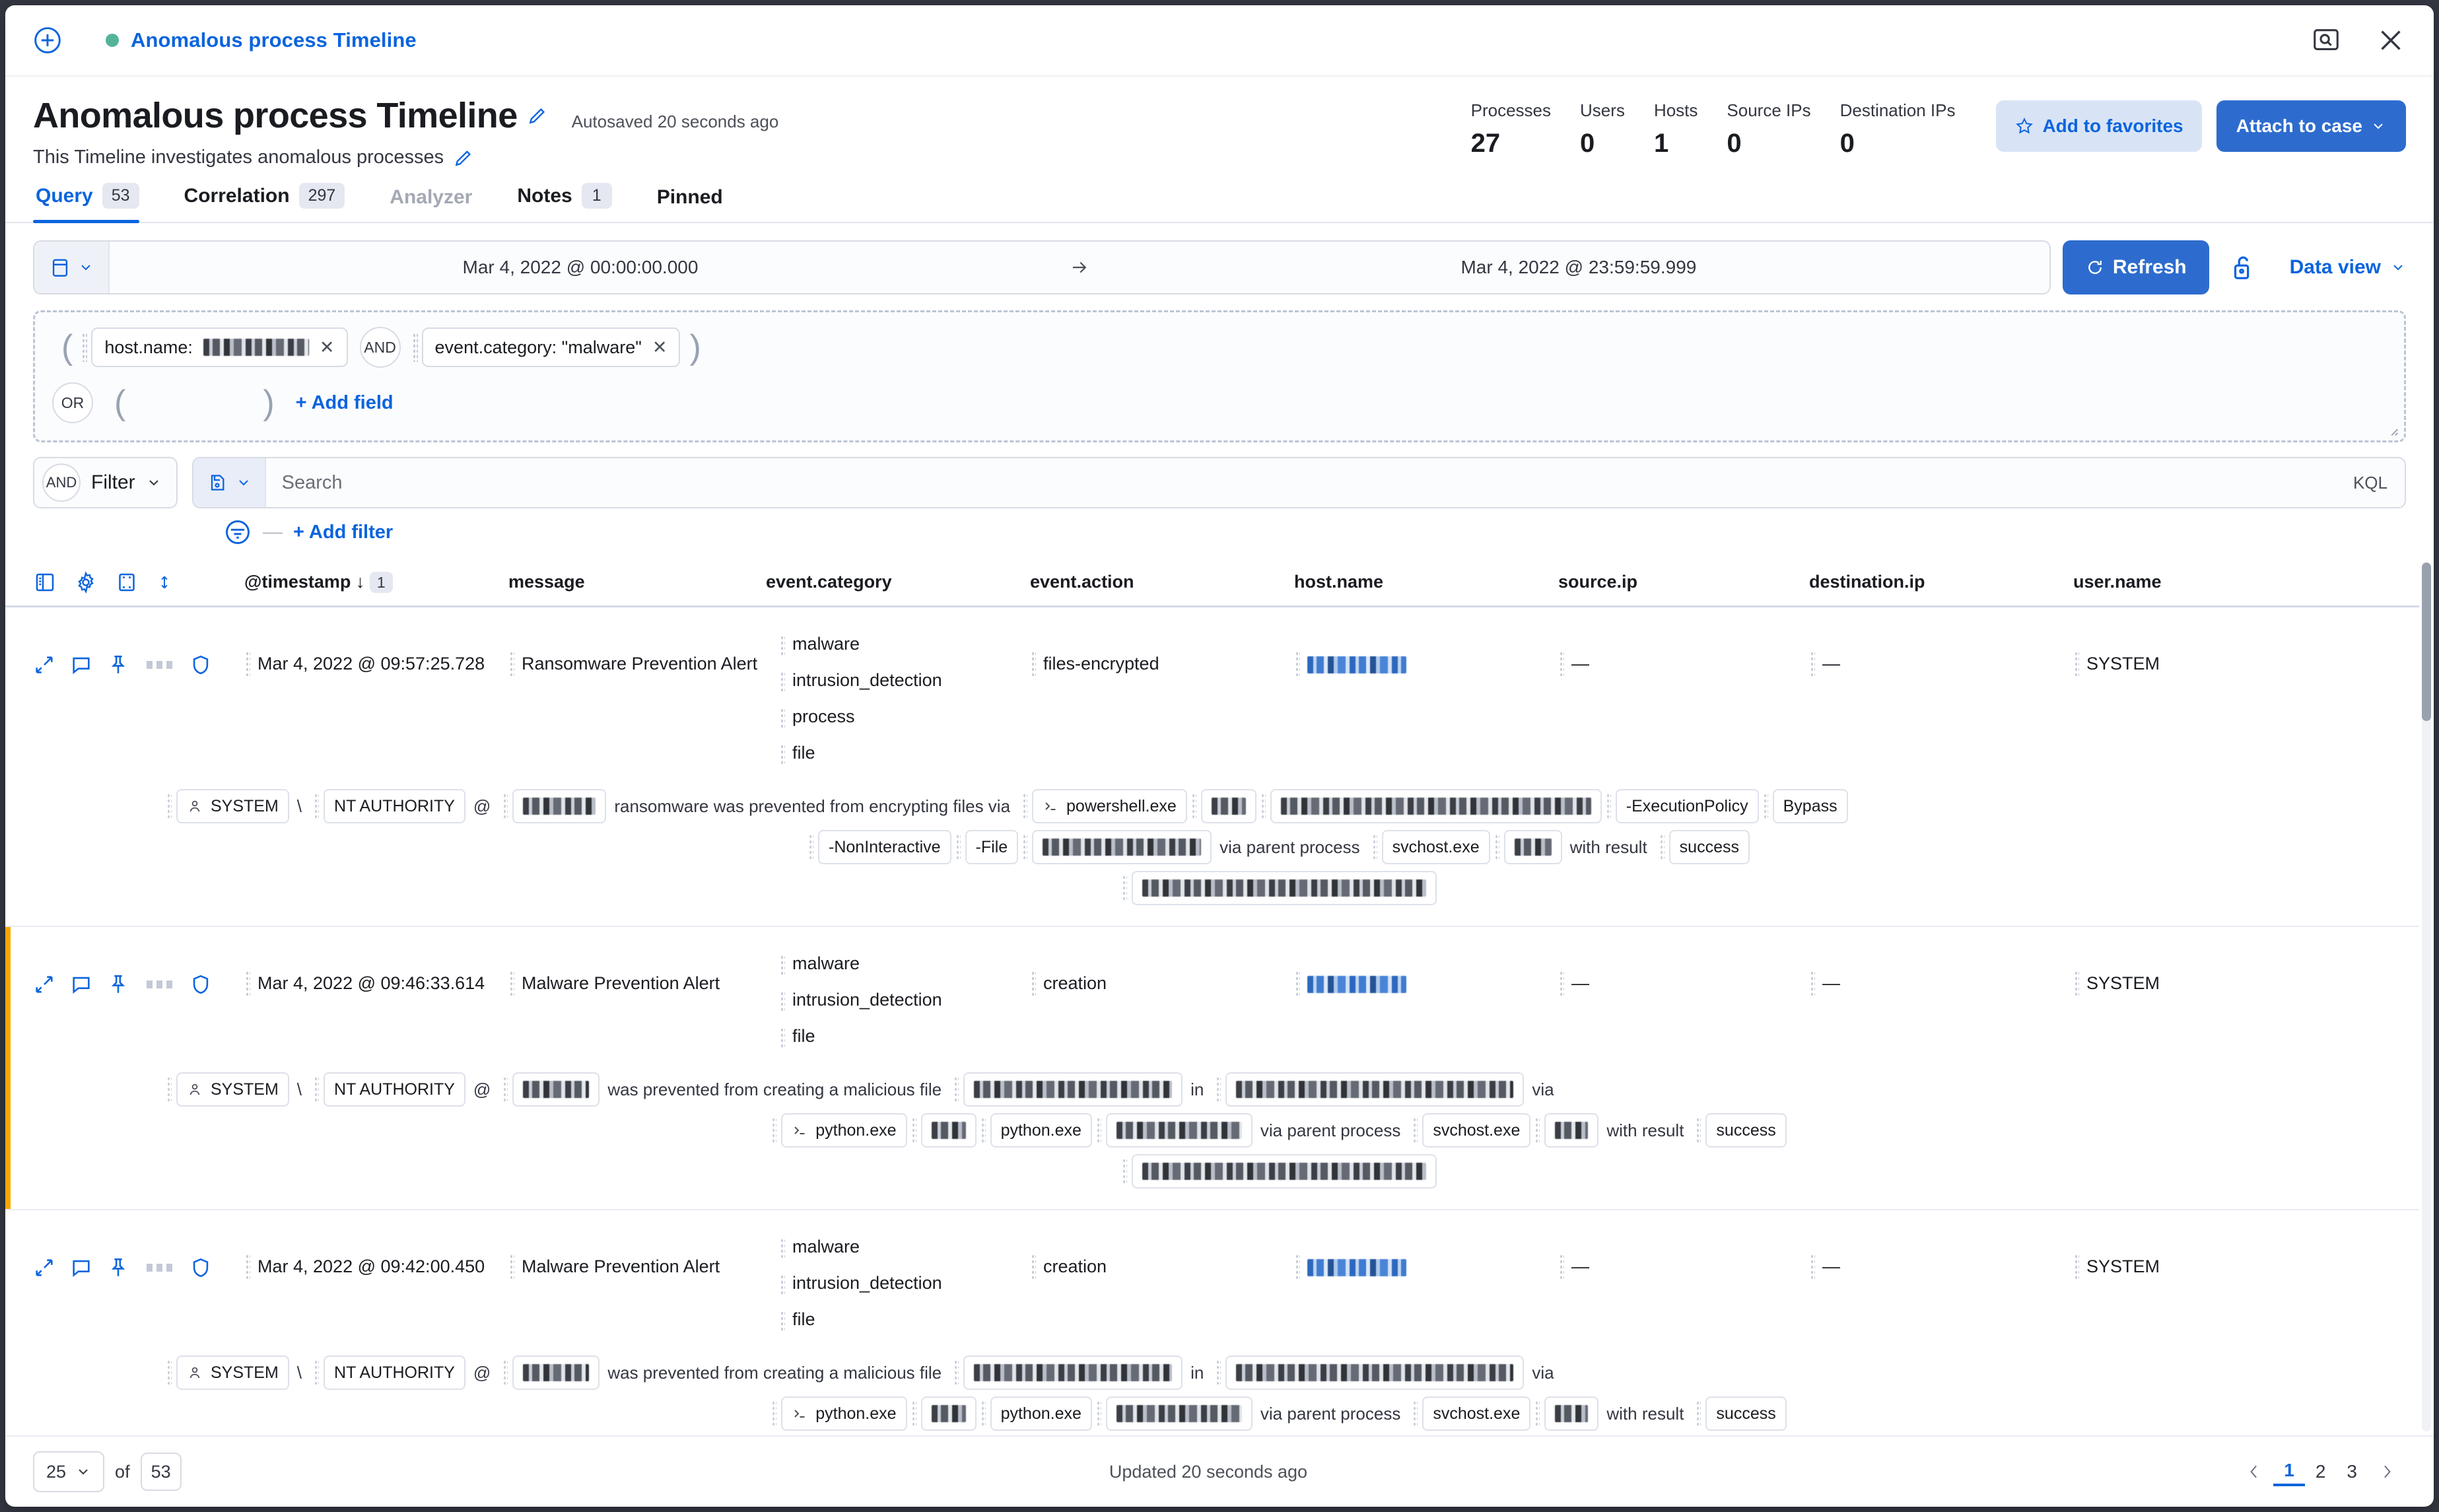 This screenshot has width=2439, height=1512. Describe the element at coordinates (376, 582) in the screenshot. I see `column-header-timestamp: @timestamp ↓ 1` at that location.